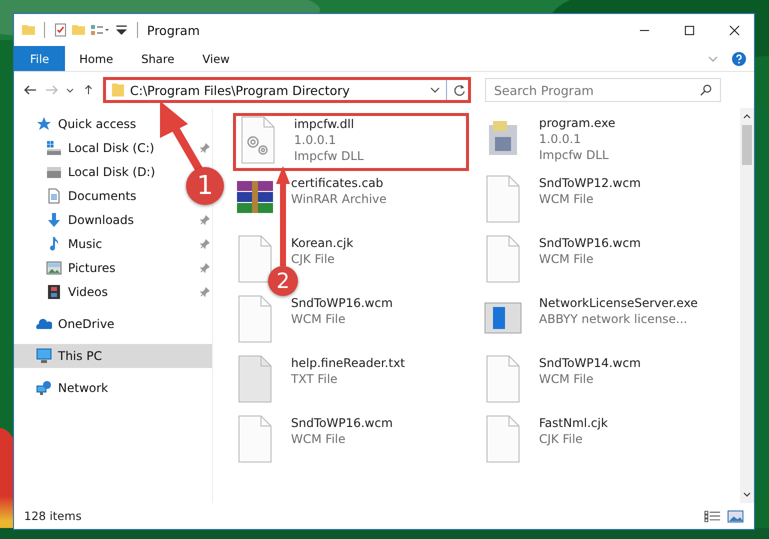 The width and height of the screenshot is (769, 539). What do you see at coordinates (44, 388) in the screenshot?
I see `network-icon` at bounding box center [44, 388].